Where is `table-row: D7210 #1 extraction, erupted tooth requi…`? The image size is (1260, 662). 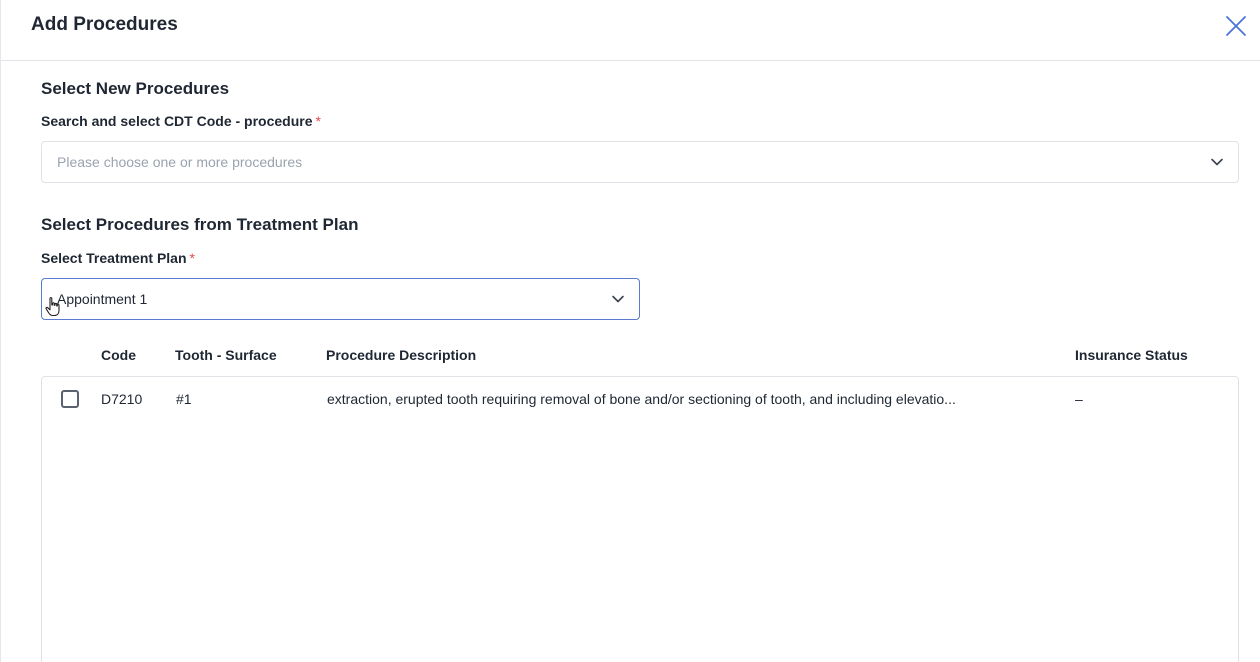 table-row: D7210 #1 extraction, erupted tooth requi… is located at coordinates (640, 400).